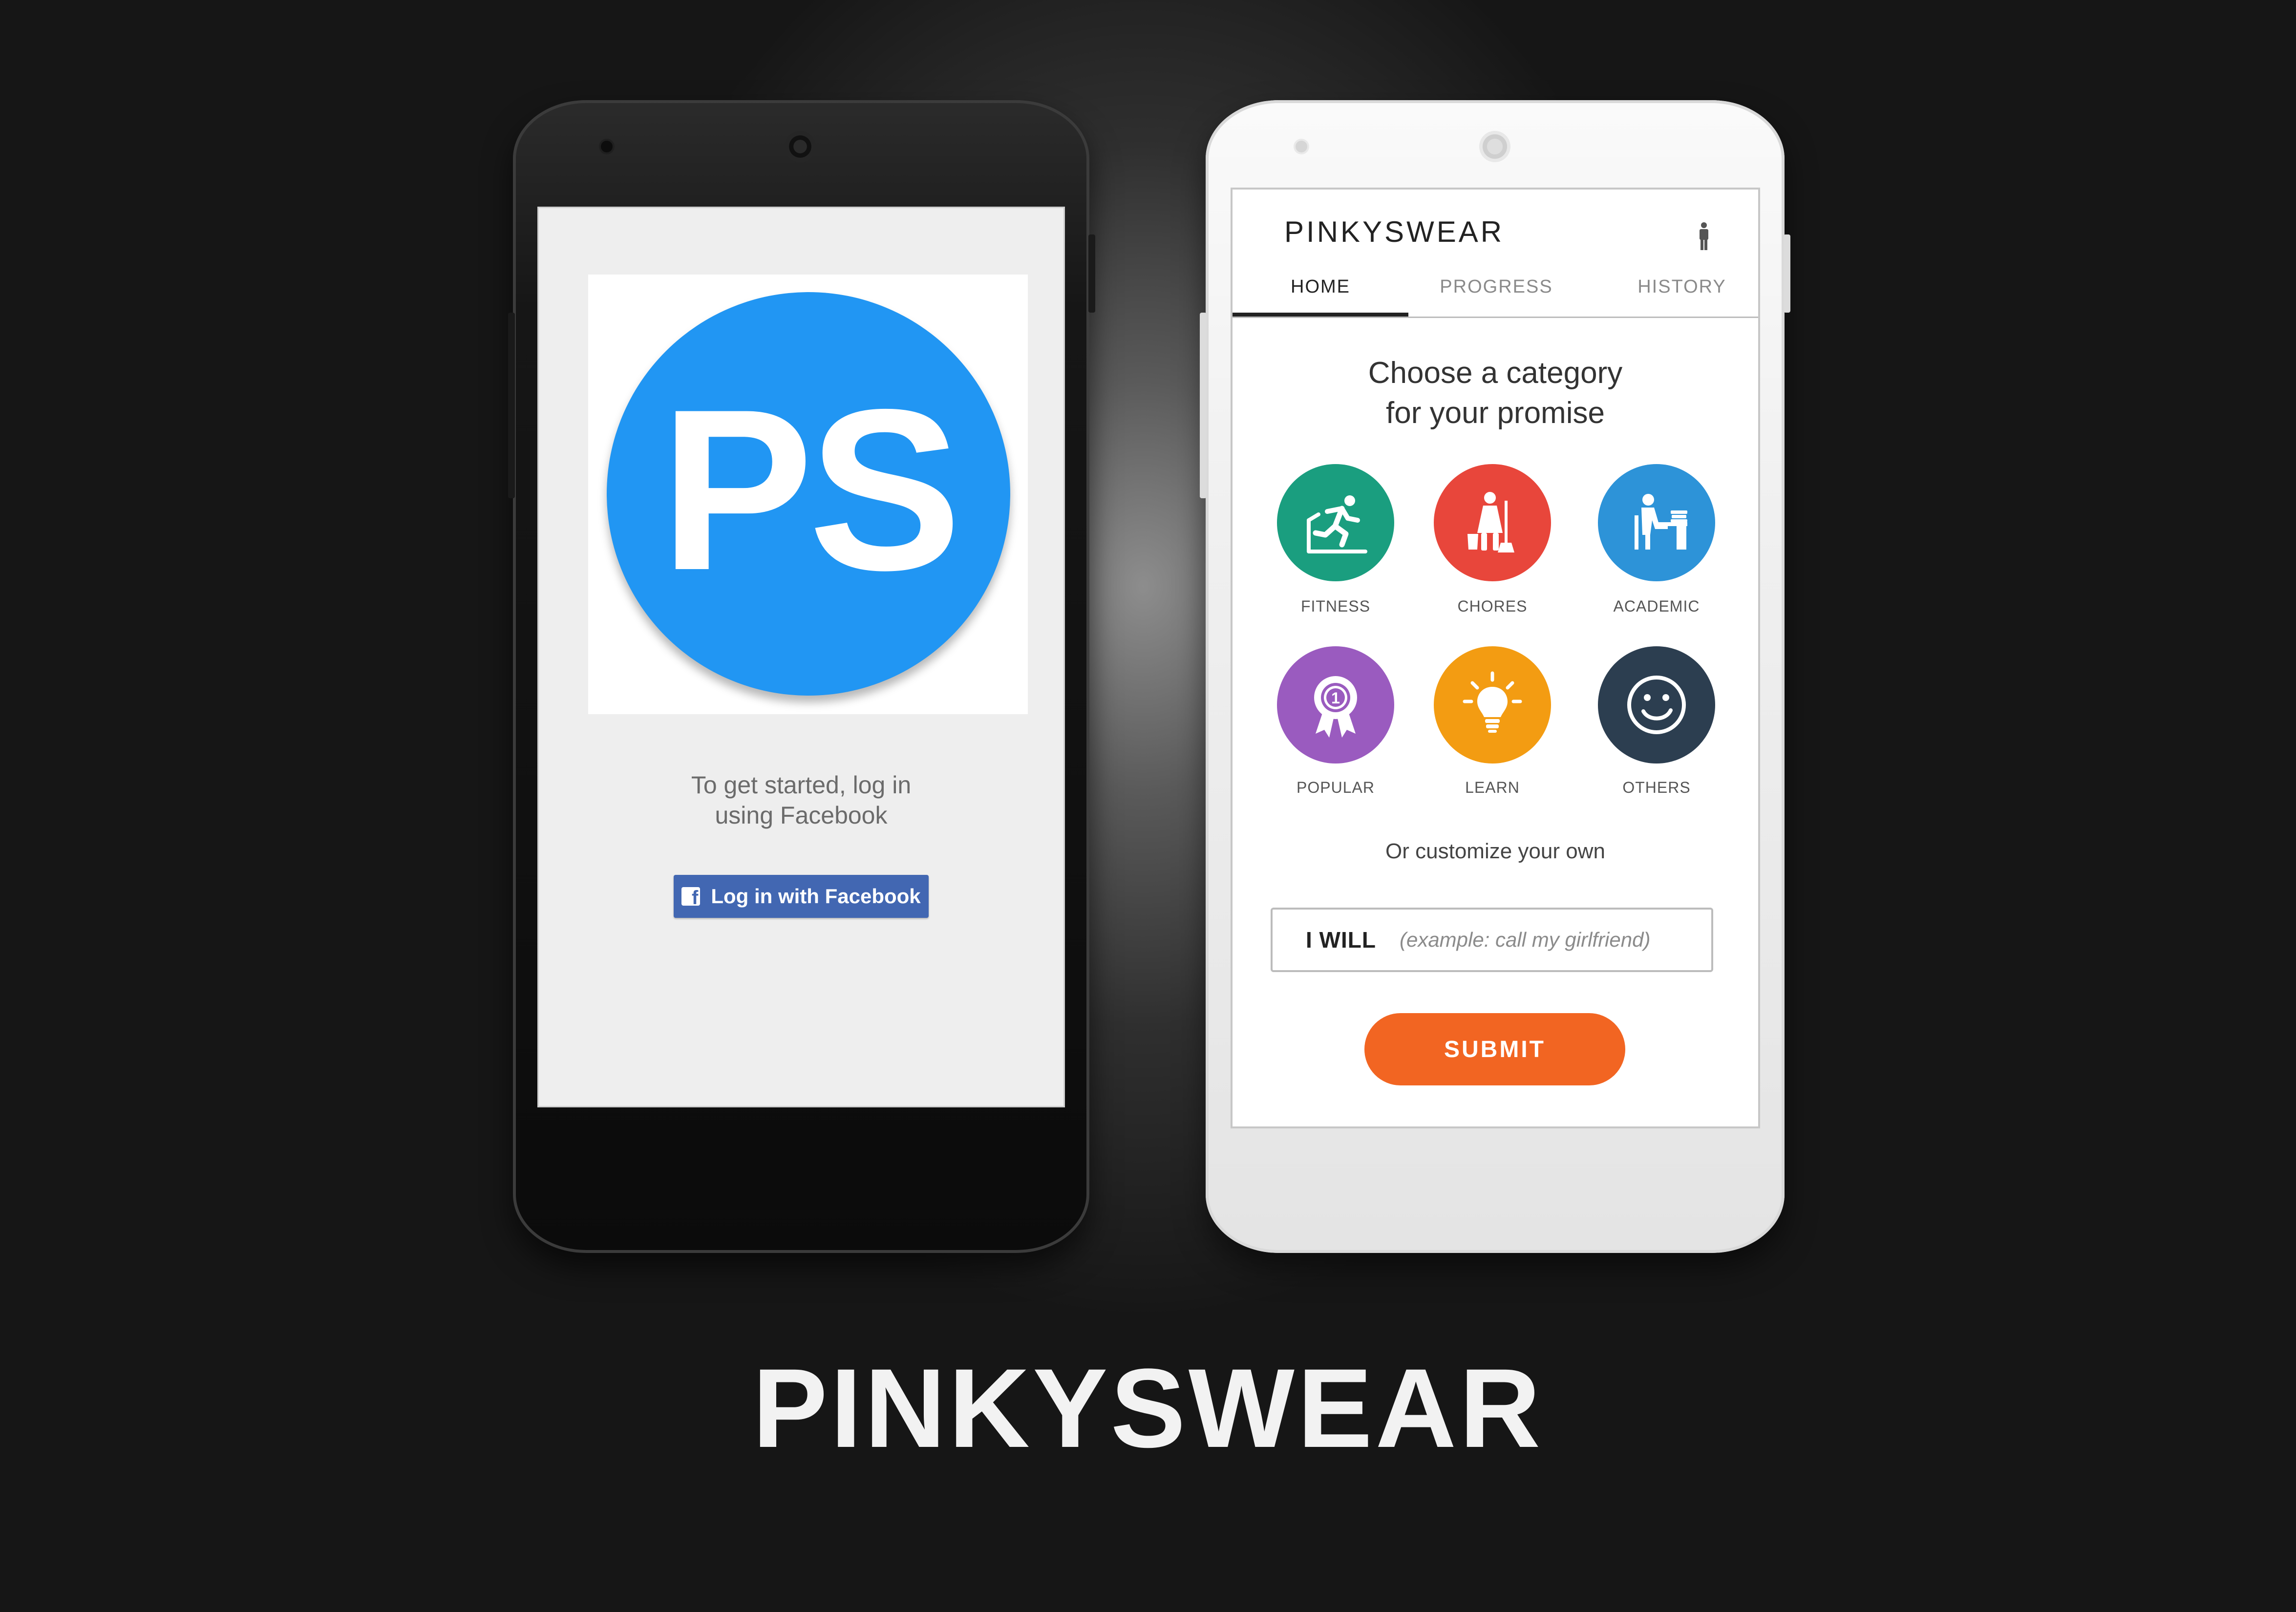 Image resolution: width=2296 pixels, height=1612 pixels. I want to click on lightbulb-icon, so click(1492, 702).